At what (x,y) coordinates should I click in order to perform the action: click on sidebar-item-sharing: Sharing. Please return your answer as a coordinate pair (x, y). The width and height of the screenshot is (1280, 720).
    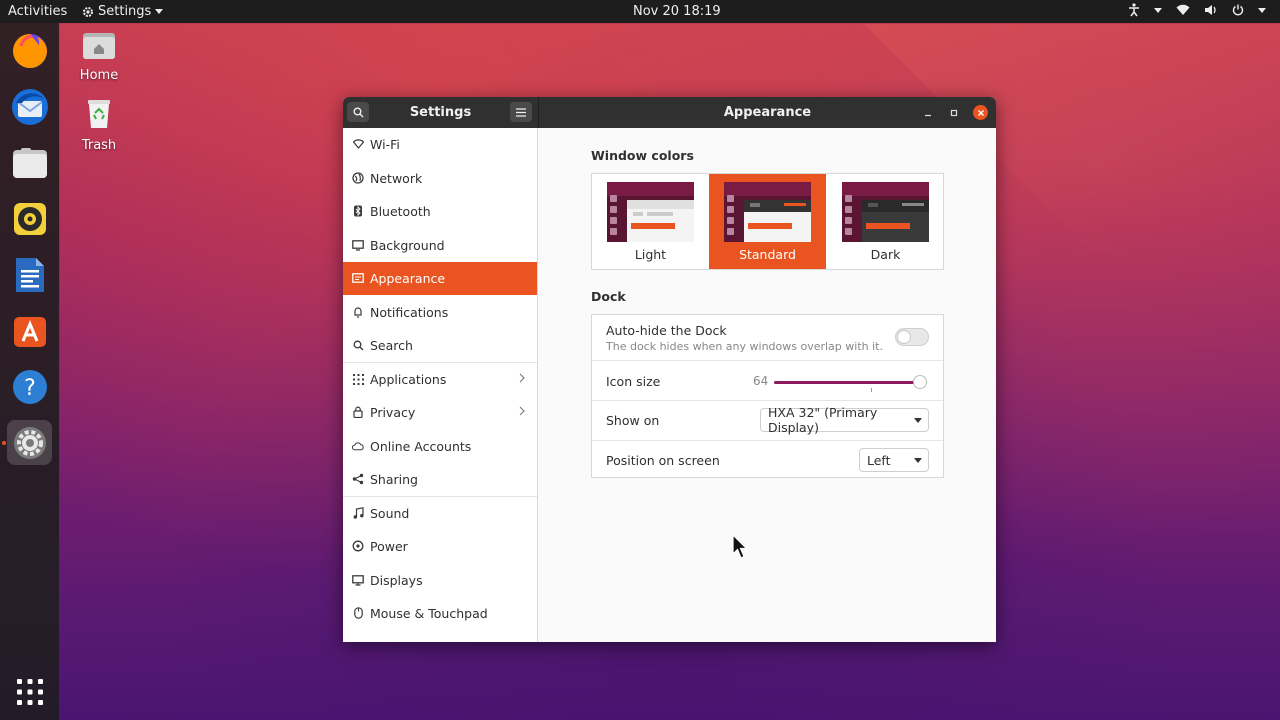
    Looking at the image, I should click on (440, 479).